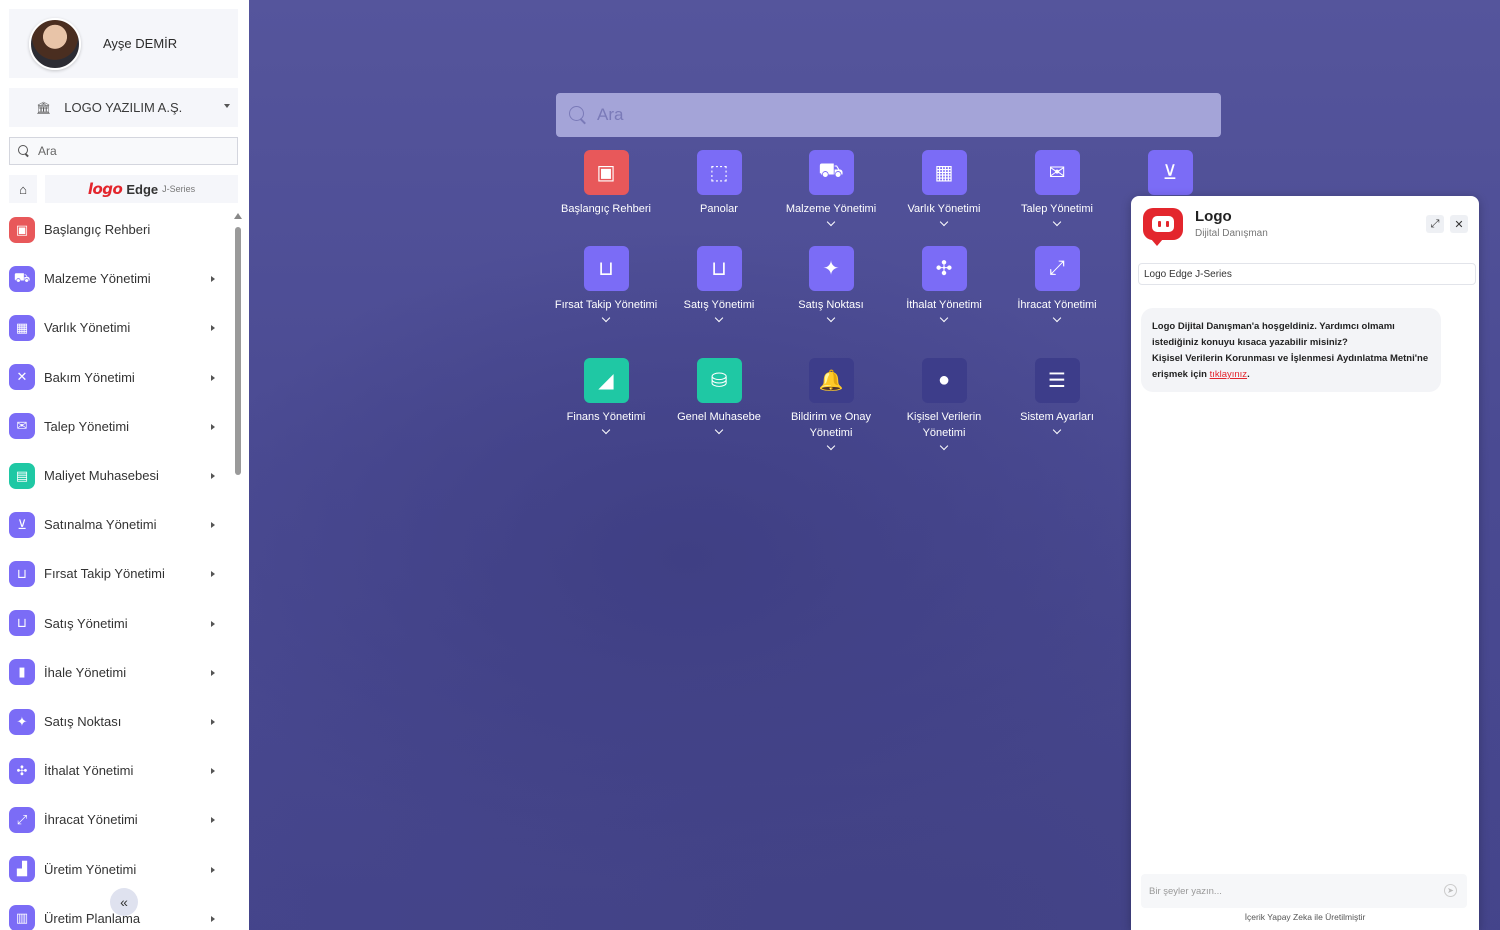 The image size is (1500, 930). What do you see at coordinates (1213, 216) in the screenshot?
I see `chat-title: Logo` at bounding box center [1213, 216].